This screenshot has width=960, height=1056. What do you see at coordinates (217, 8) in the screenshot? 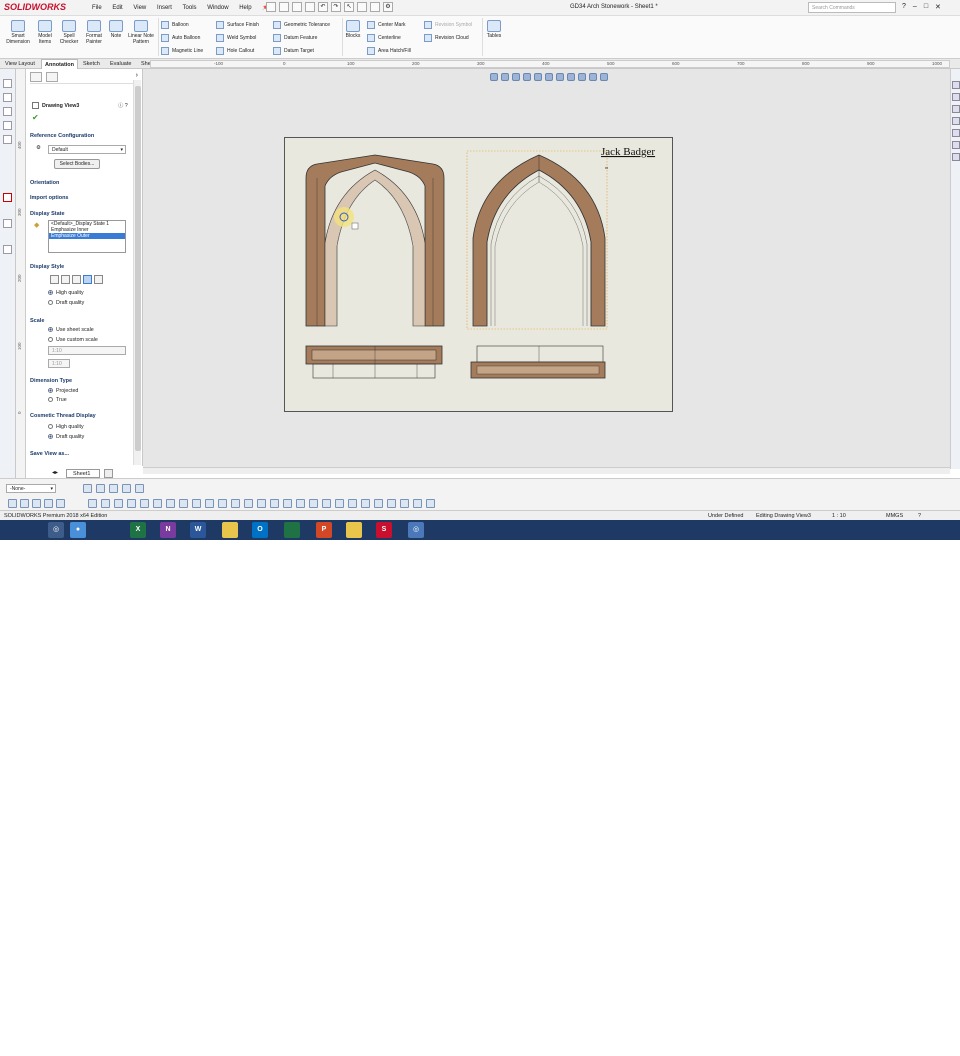
I see `menu-window: Window` at bounding box center [217, 8].